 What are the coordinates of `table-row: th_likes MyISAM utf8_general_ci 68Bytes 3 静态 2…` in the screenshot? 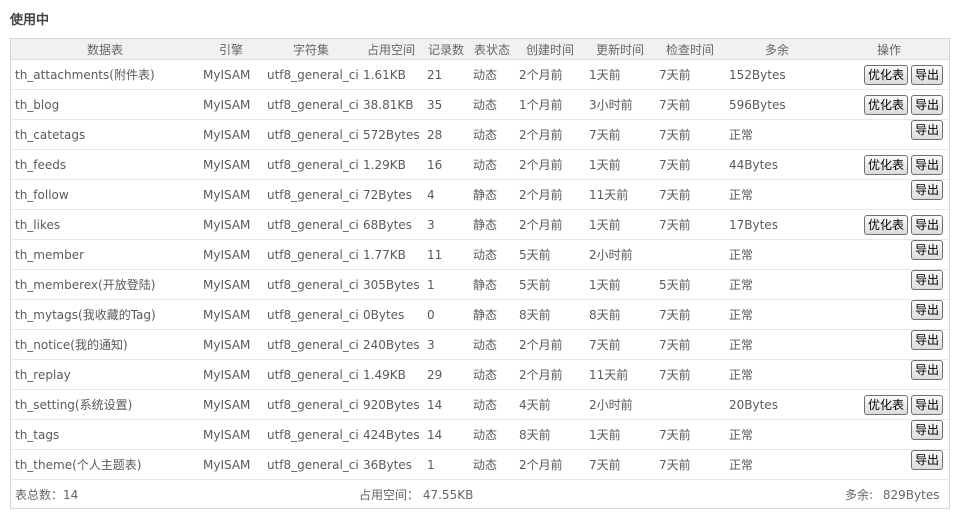 It's located at (480, 224).